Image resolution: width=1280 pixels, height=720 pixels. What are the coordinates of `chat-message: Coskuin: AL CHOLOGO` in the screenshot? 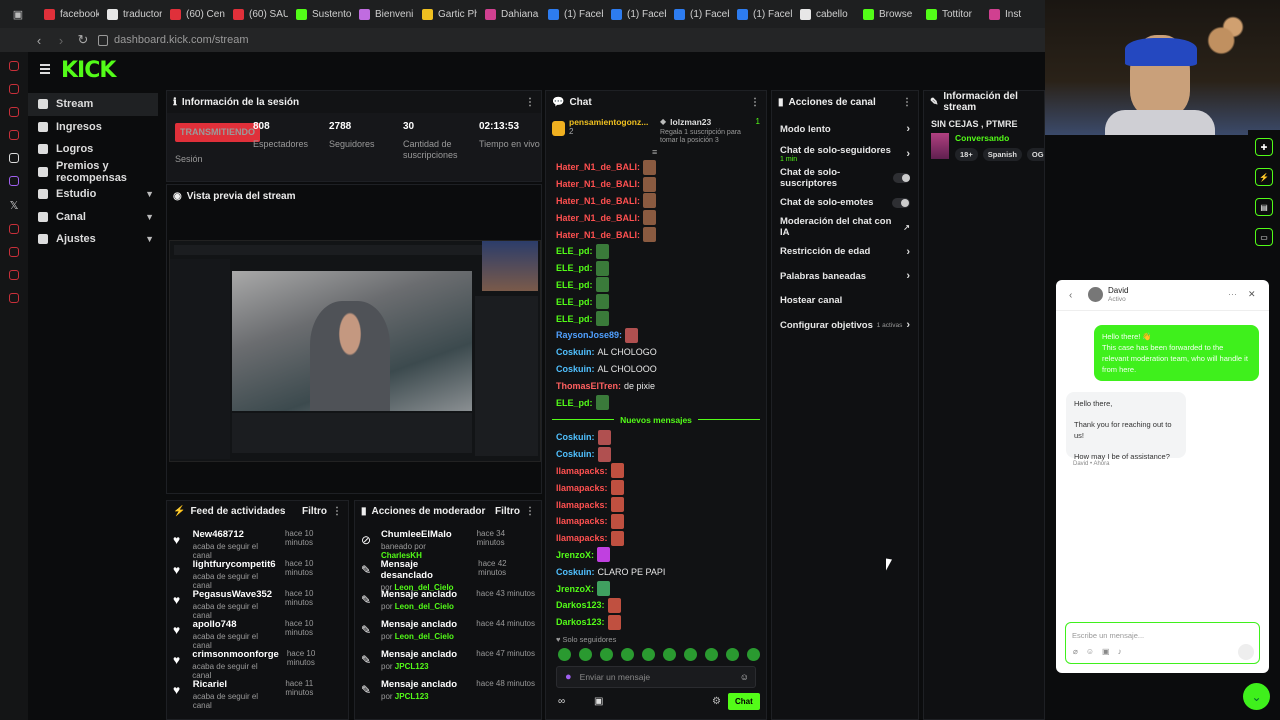 It's located at (656, 352).